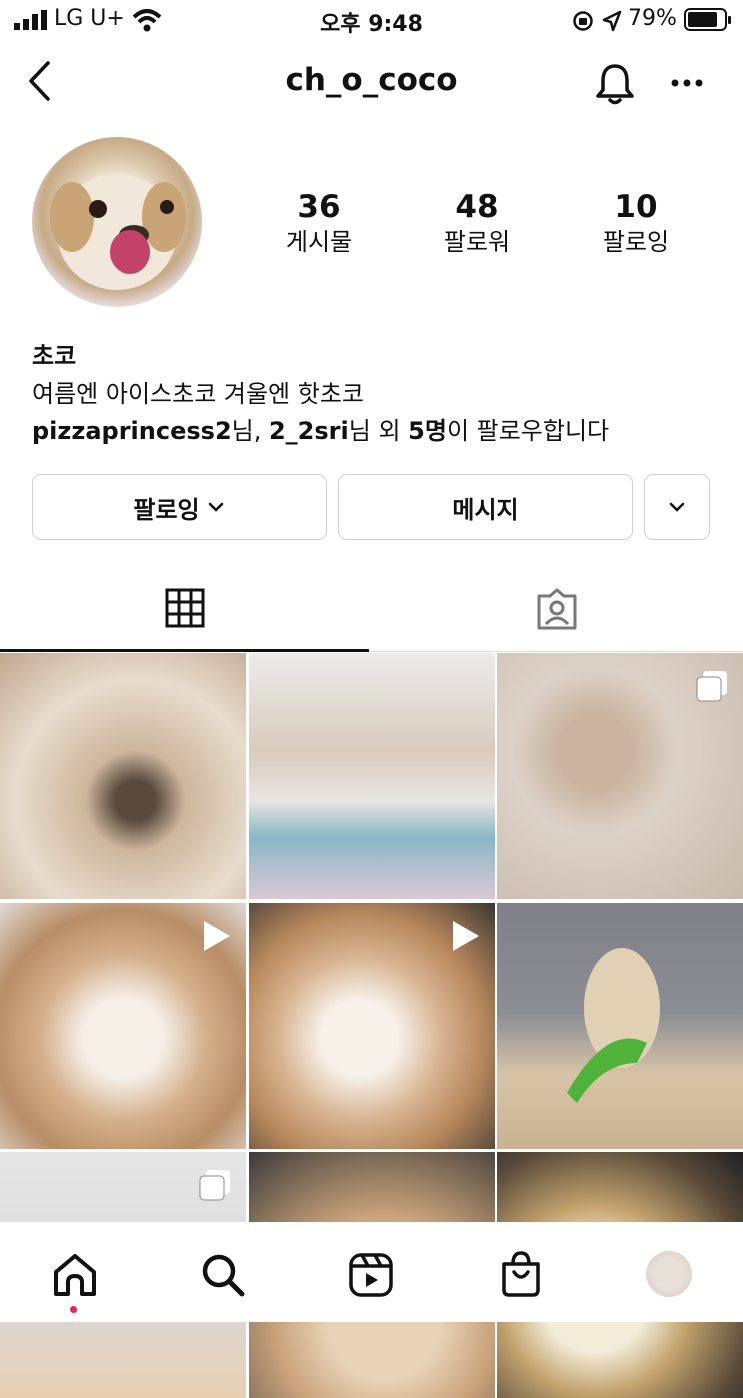  What do you see at coordinates (528, 431) in the screenshot?
I see `followed-by-suffix3: 이 팔로우합니다` at bounding box center [528, 431].